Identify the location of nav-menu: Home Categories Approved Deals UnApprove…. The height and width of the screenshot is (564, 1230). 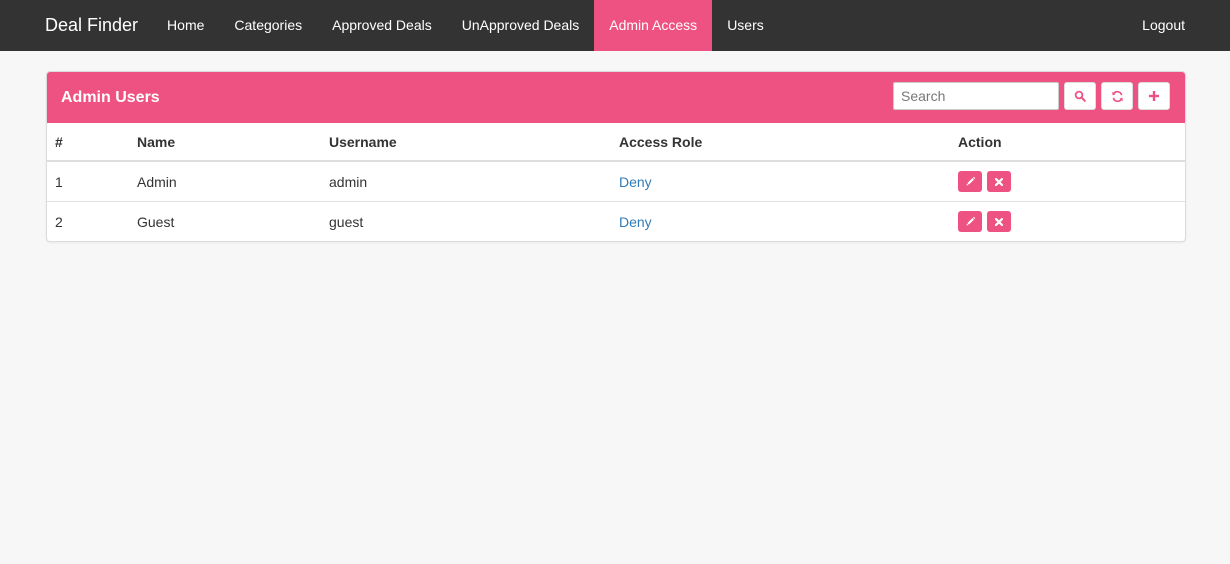
(465, 25).